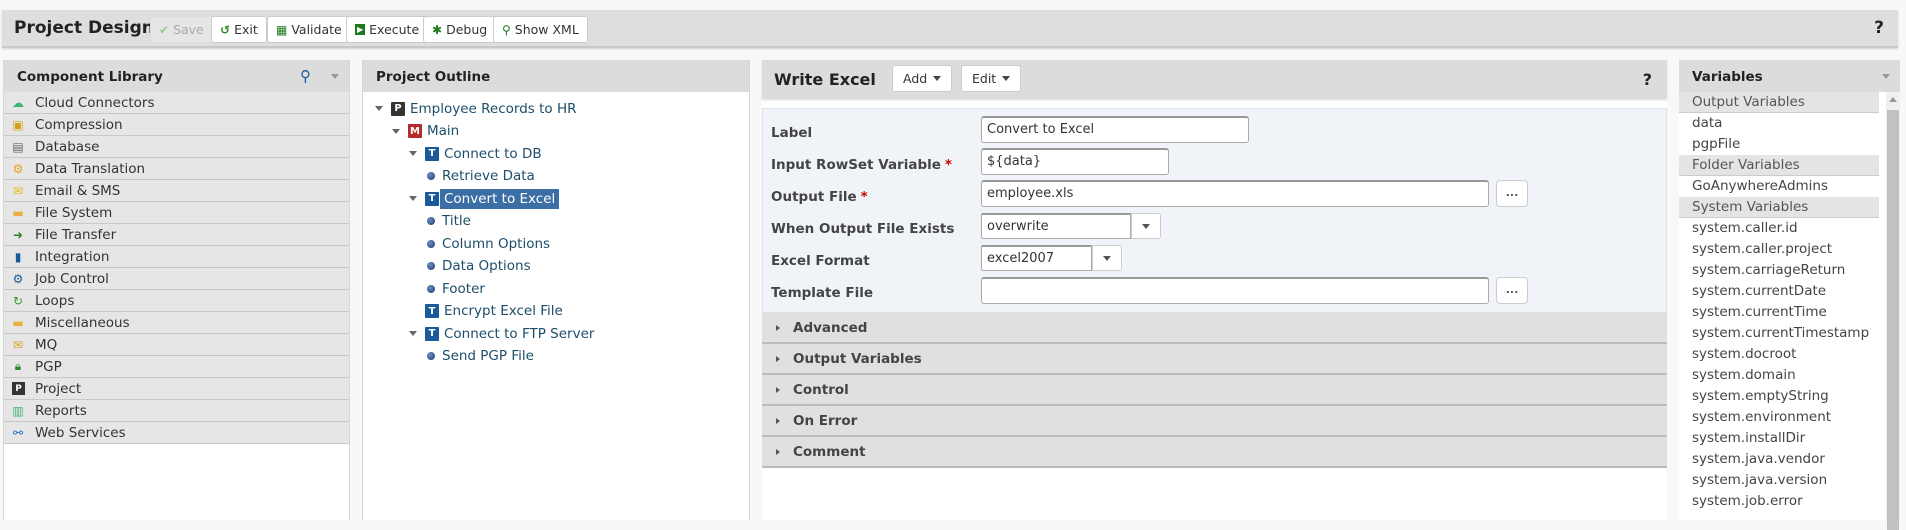 The width and height of the screenshot is (1906, 530). I want to click on undo-icon: ↺, so click(225, 29).